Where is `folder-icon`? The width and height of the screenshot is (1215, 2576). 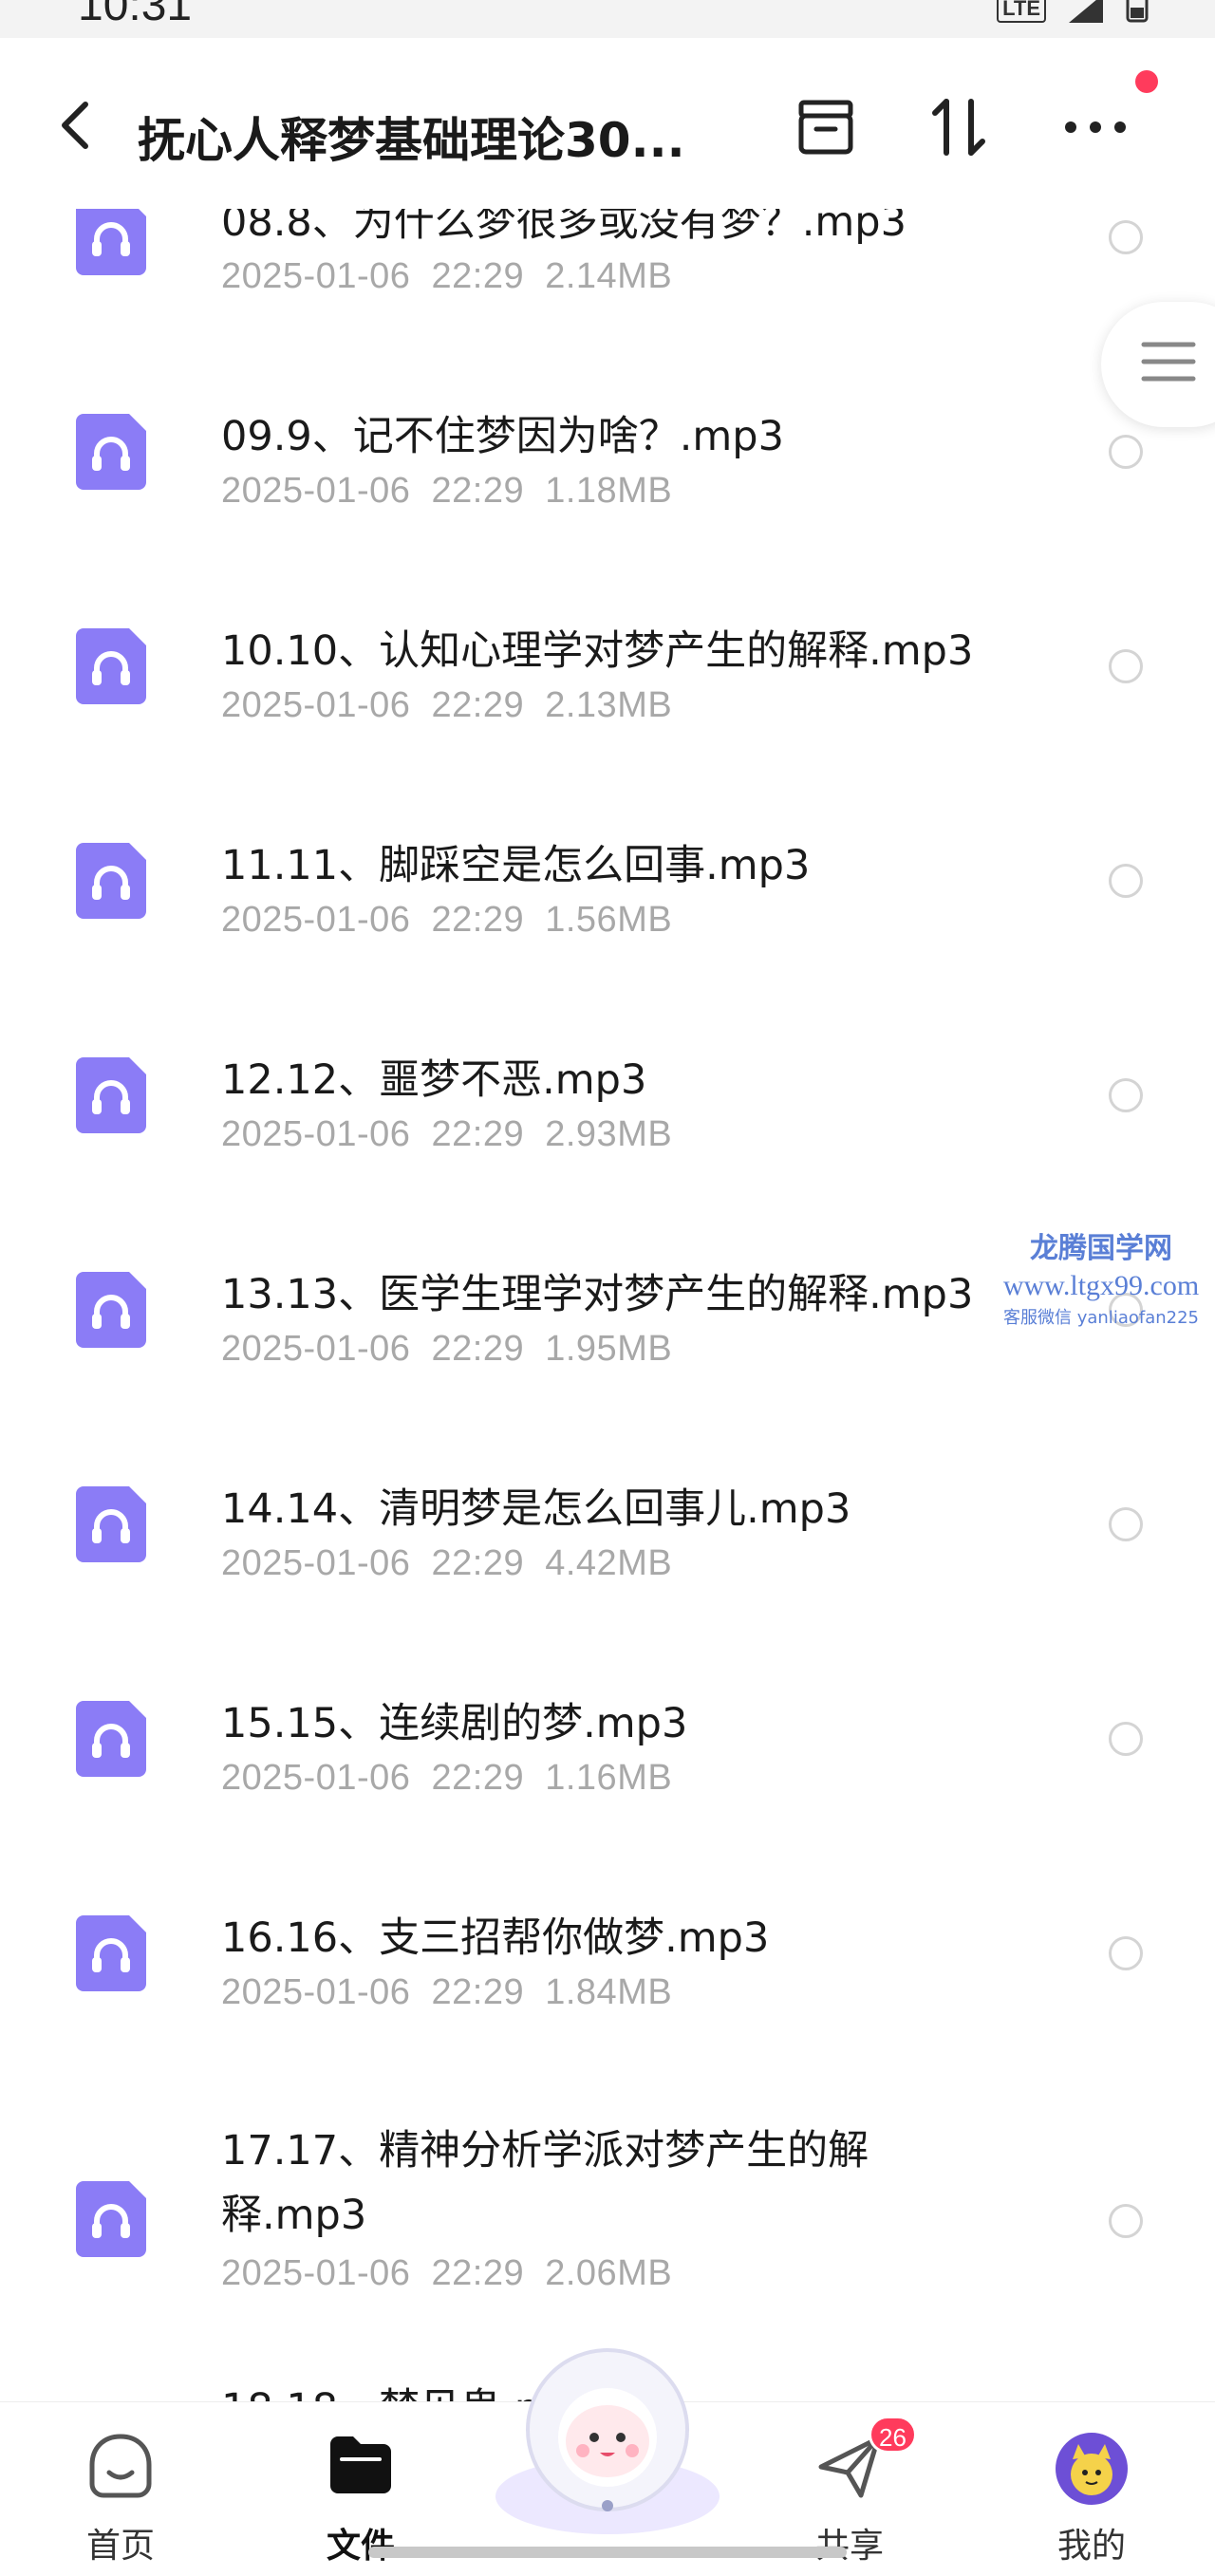 folder-icon is located at coordinates (360, 2464).